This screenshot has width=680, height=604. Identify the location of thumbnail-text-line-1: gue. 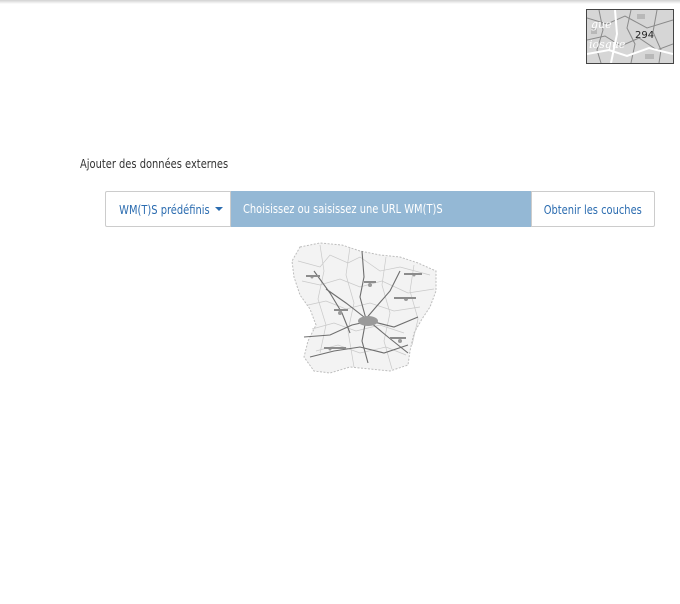
(601, 24).